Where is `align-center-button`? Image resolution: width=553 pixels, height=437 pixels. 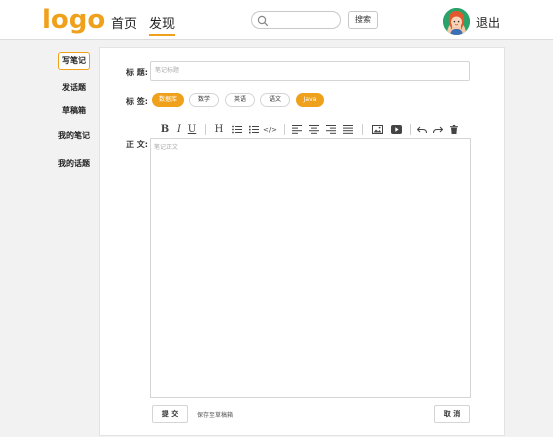
align-center-button is located at coordinates (314, 129).